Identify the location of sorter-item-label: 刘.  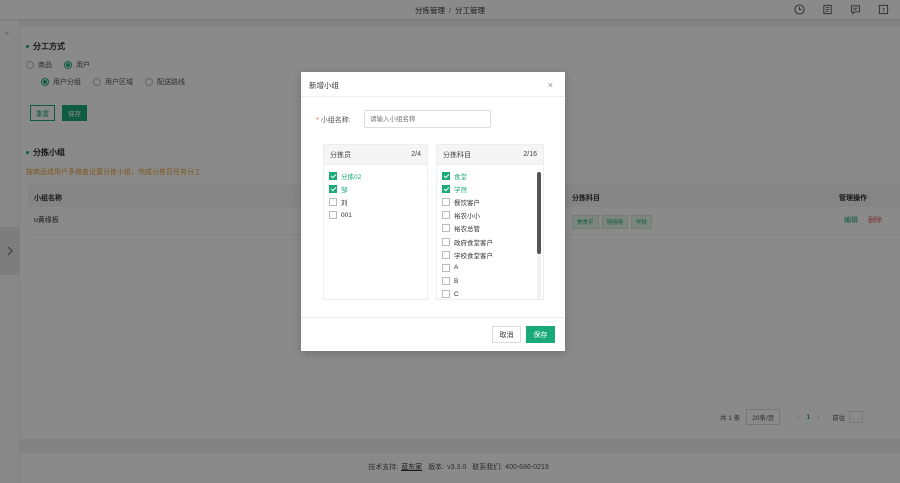
(344, 203).